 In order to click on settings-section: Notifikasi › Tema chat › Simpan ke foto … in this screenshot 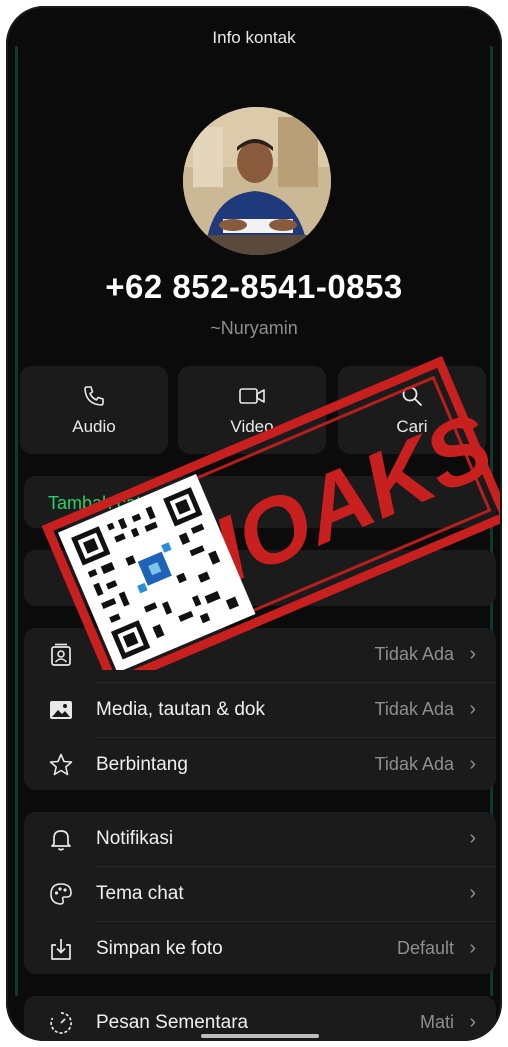, I will do `click(260, 893)`.